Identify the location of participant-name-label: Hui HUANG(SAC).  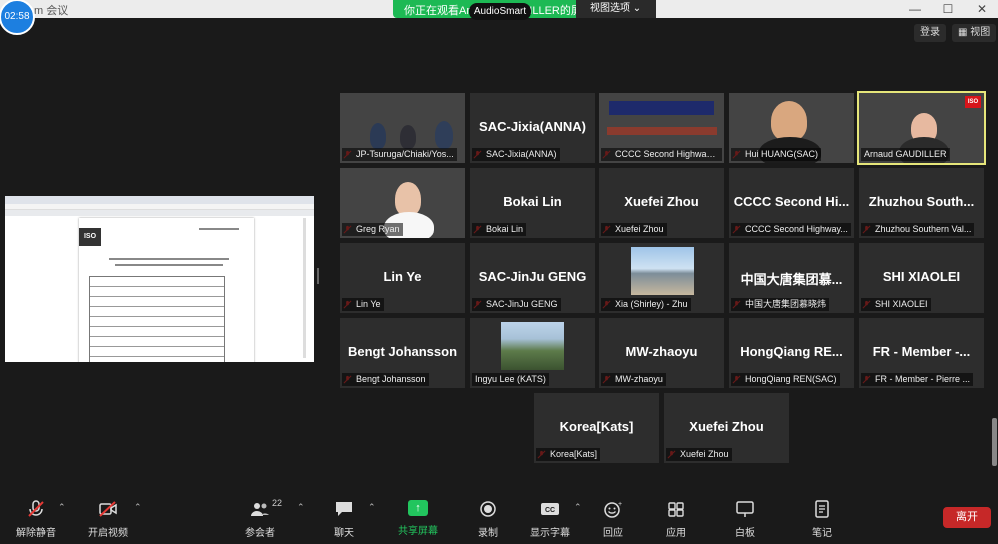
(776, 154).